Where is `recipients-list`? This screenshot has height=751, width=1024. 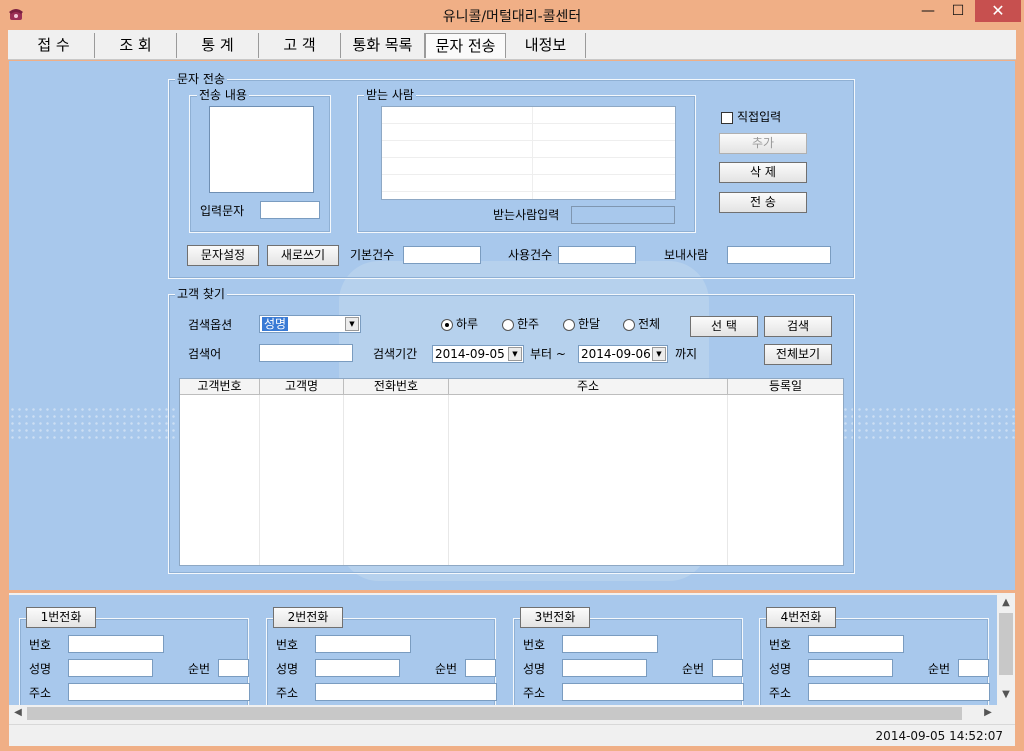 recipients-list is located at coordinates (528, 153).